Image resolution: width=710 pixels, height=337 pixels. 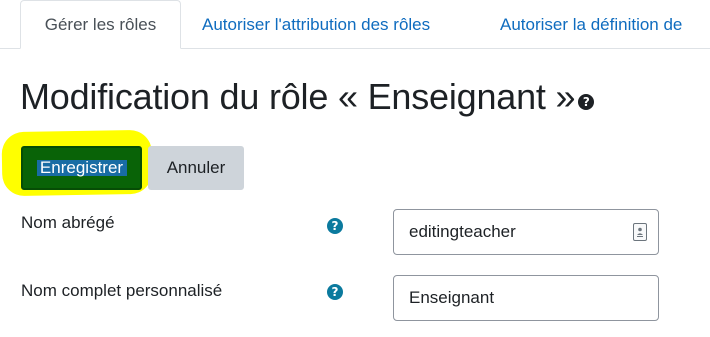 I want to click on short-name-field: editingteacher, so click(x=526, y=232).